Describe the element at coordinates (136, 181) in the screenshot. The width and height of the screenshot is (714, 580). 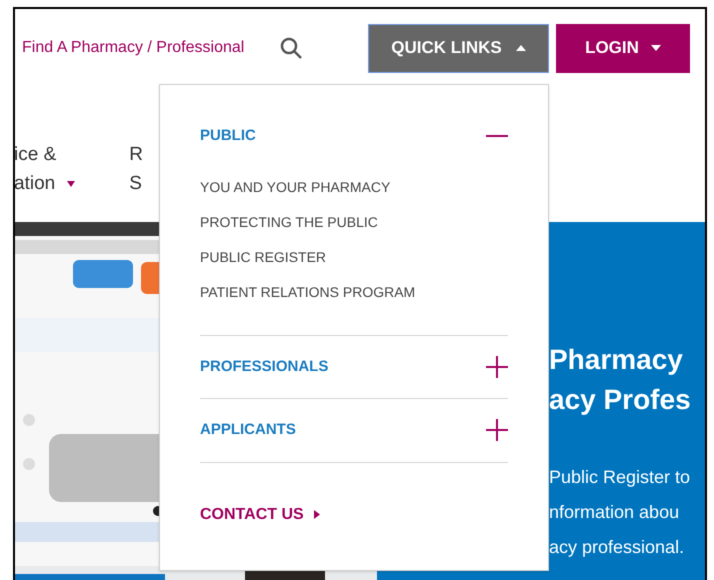
I see `nav-link: R S` at that location.